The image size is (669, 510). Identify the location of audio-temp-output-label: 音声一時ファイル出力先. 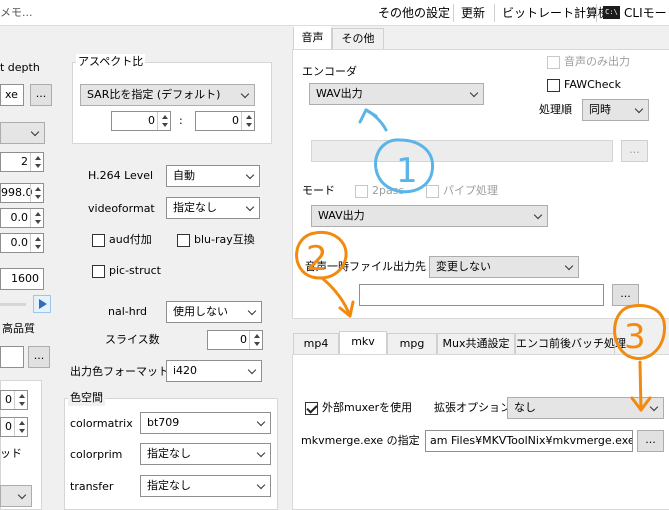
(365, 266).